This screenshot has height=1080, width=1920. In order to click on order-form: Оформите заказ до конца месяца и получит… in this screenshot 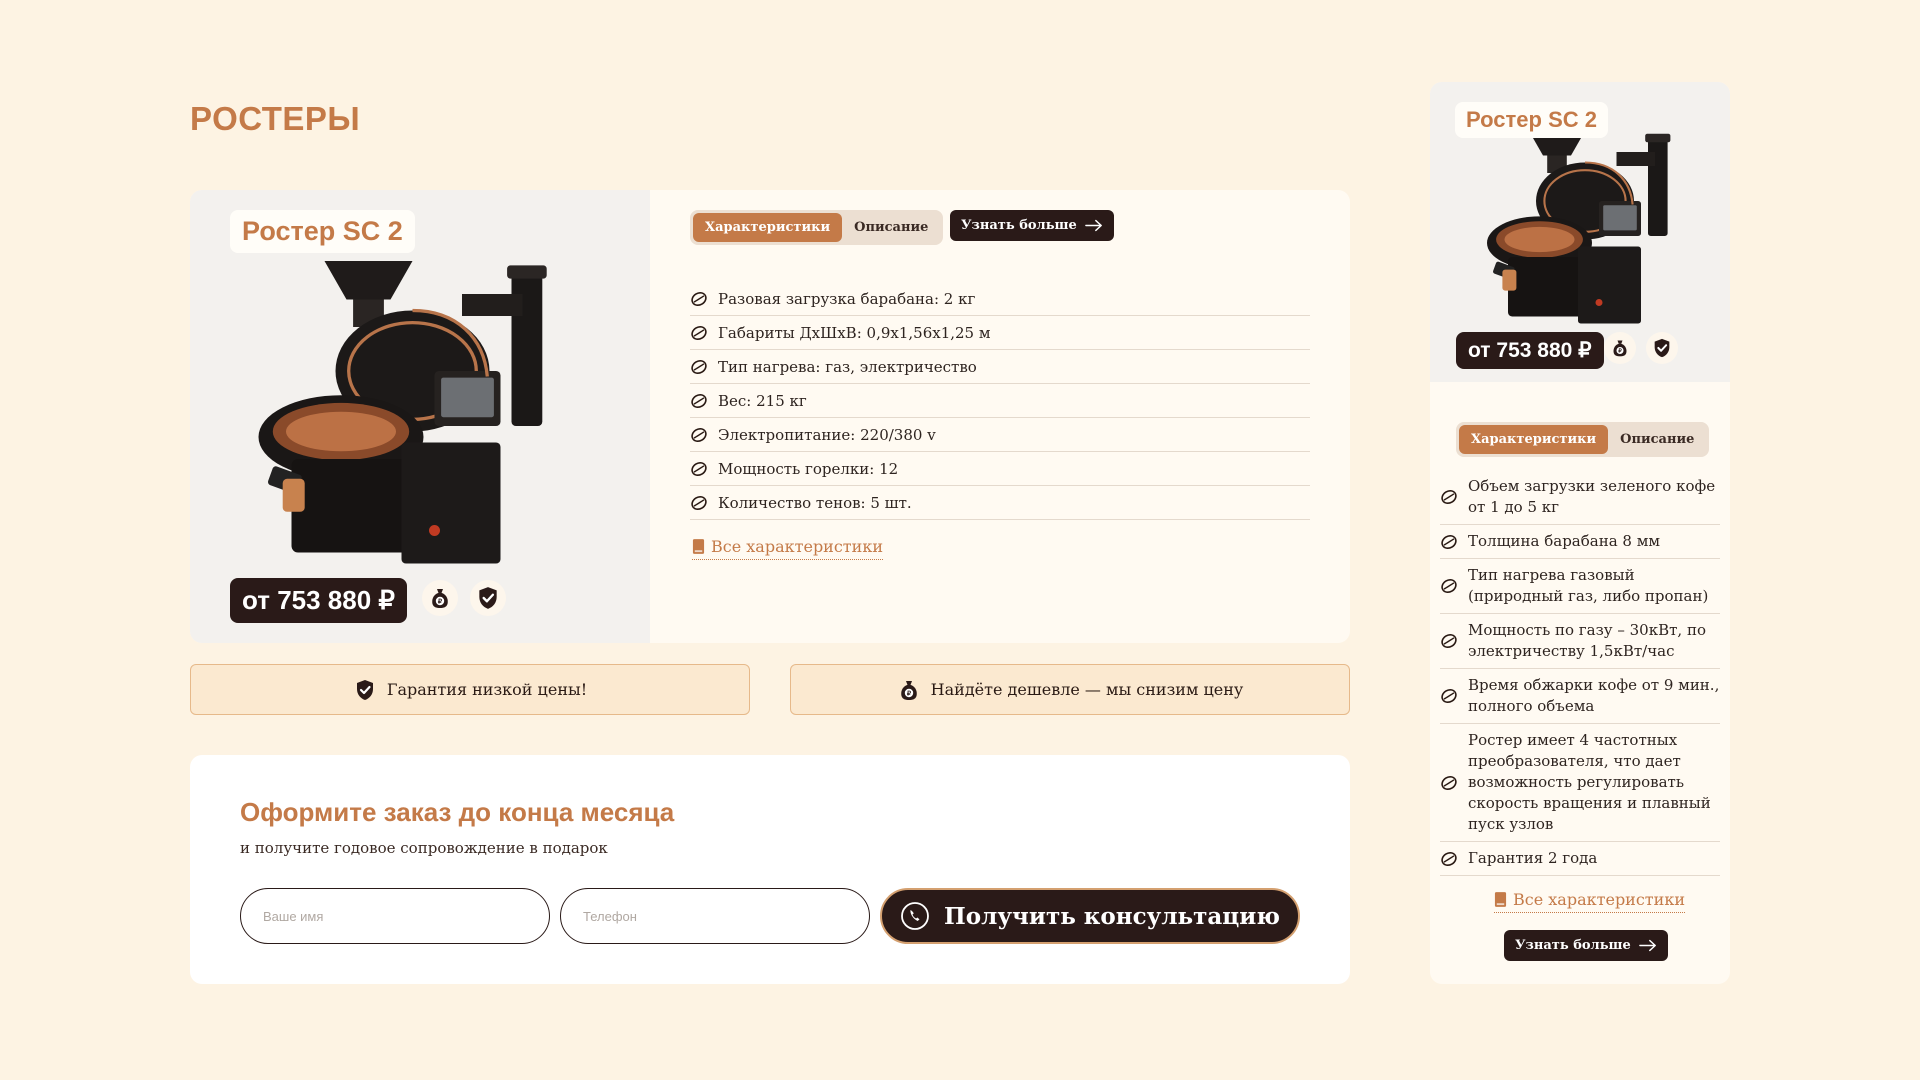, I will do `click(770, 869)`.